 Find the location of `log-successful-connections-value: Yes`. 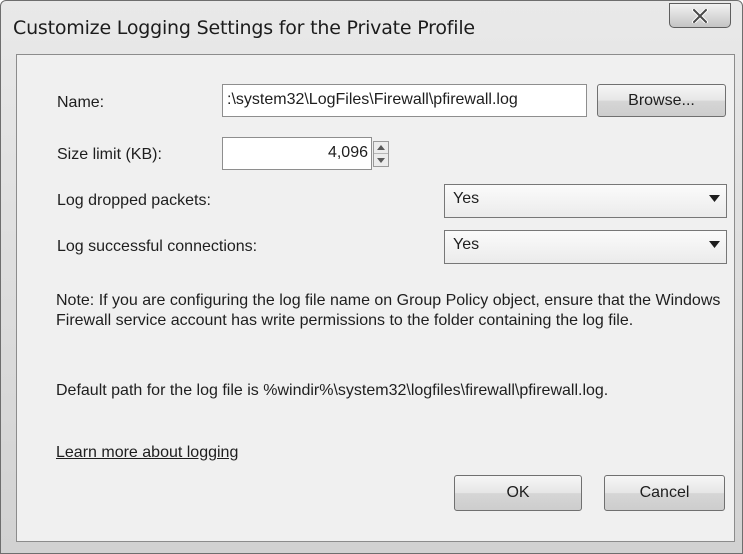

log-successful-connections-value: Yes is located at coordinates (466, 244).